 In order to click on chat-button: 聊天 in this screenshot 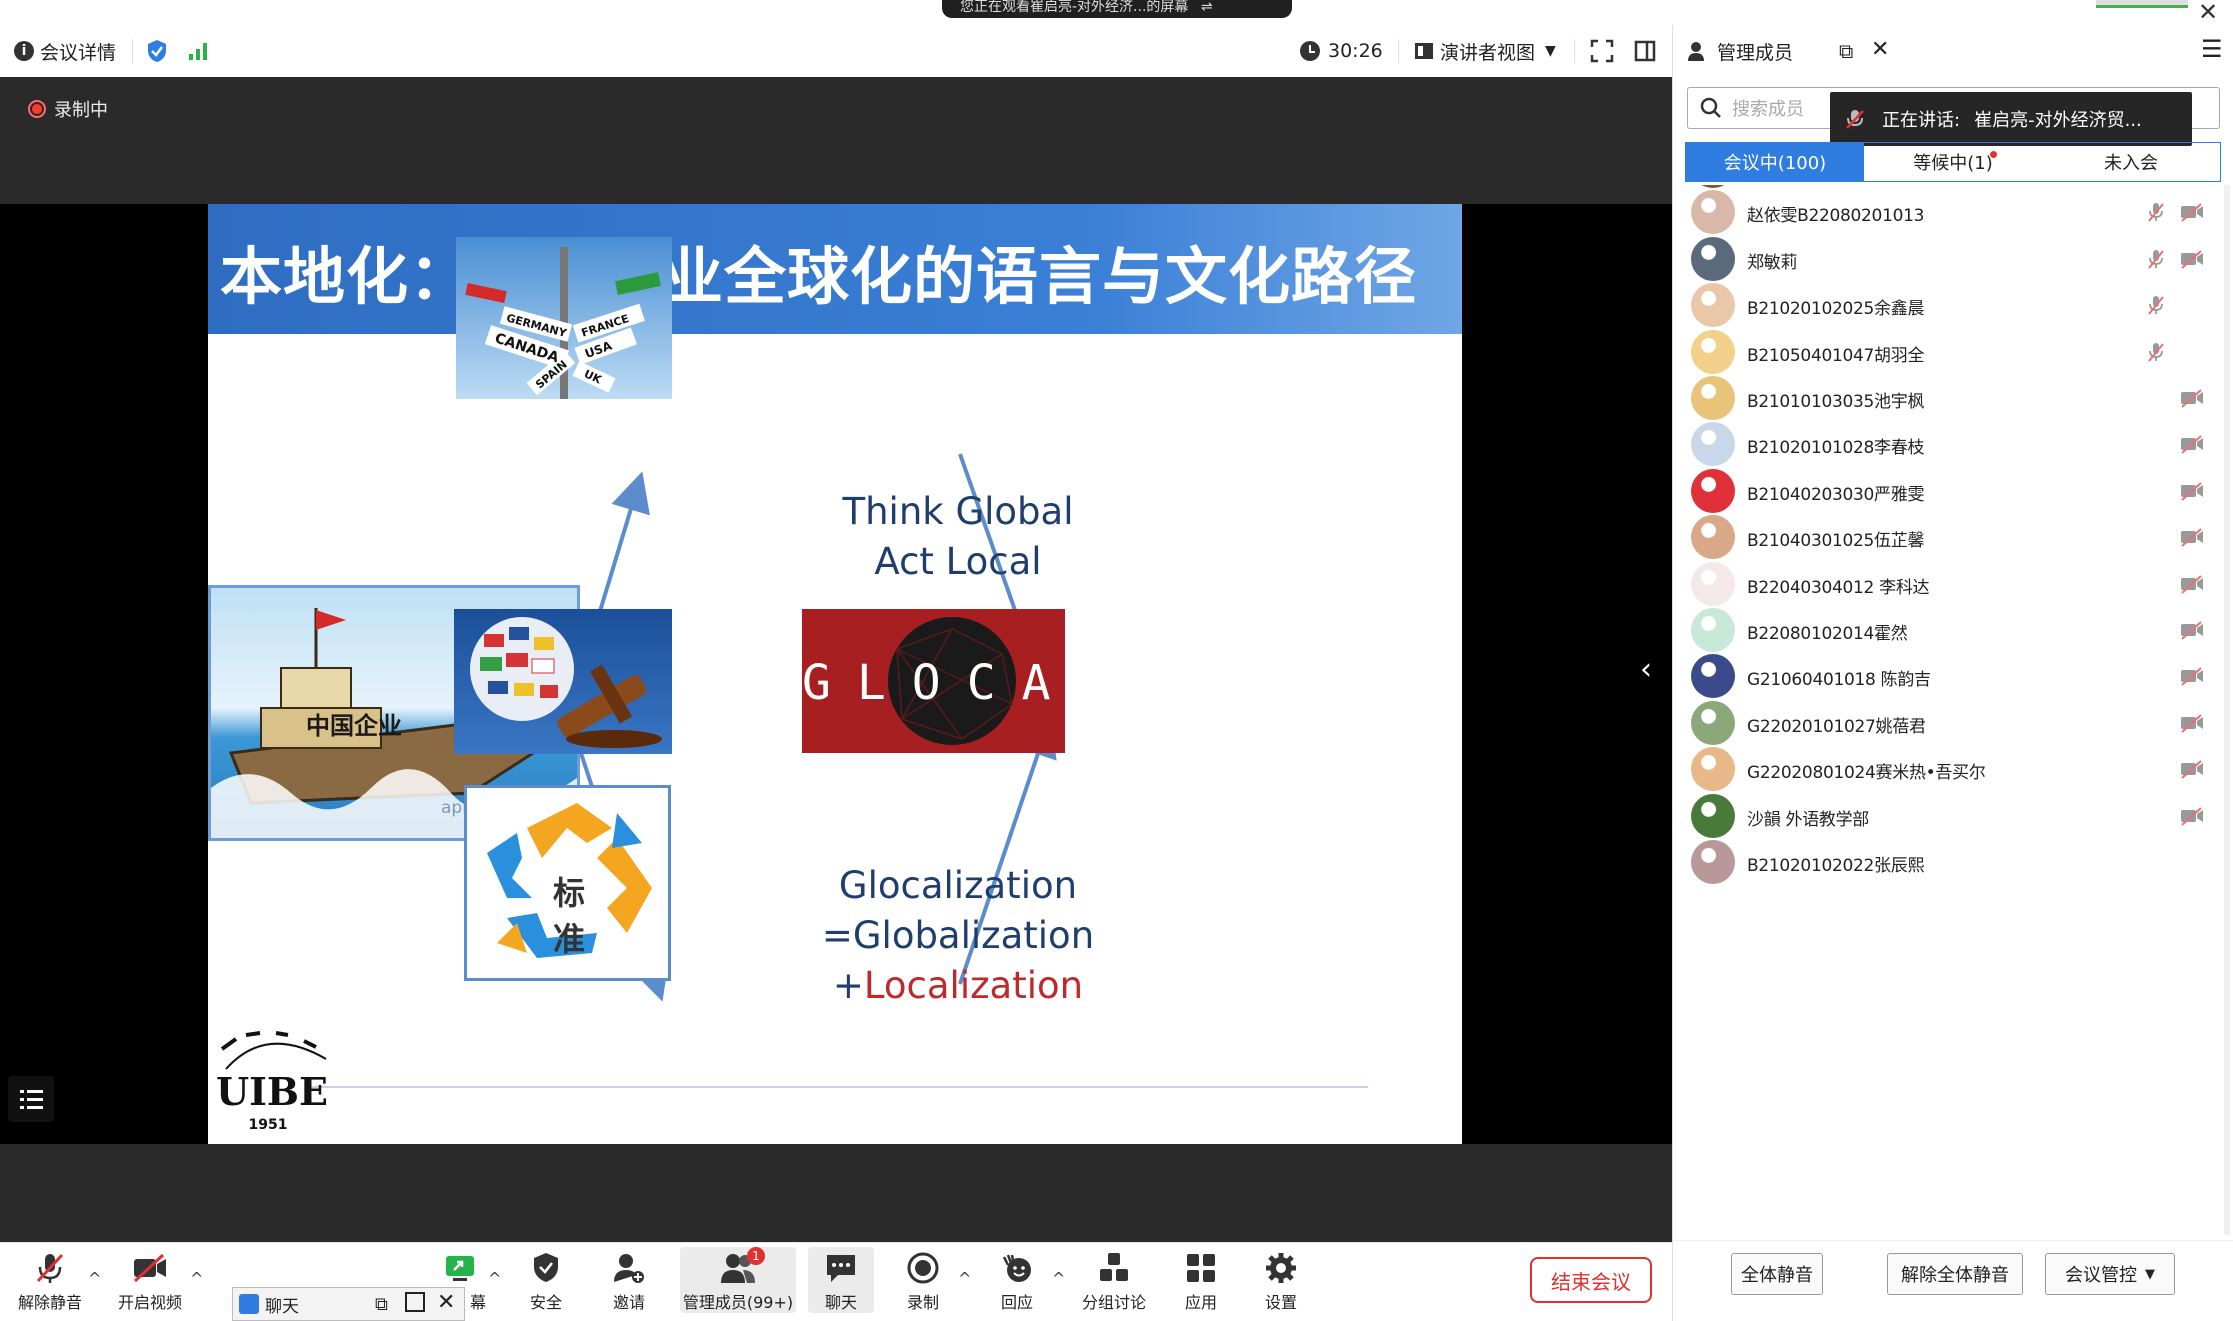, I will do `click(841, 1280)`.